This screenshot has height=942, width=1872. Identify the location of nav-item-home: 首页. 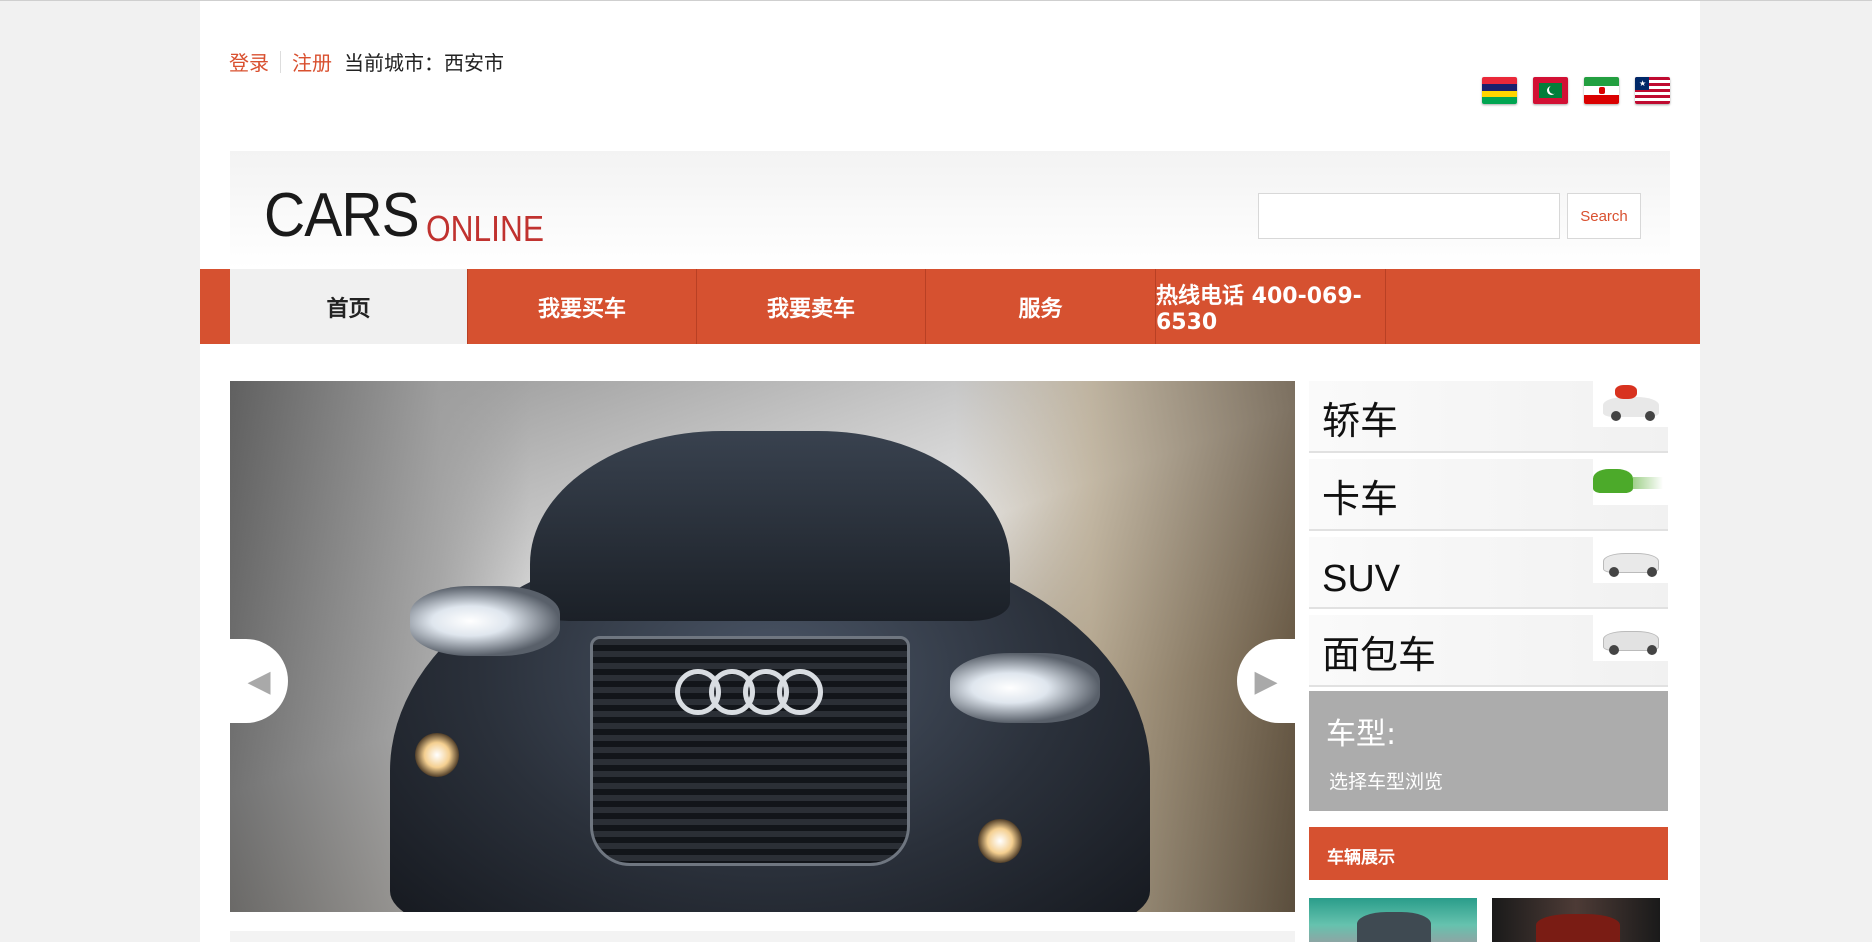
(349, 306).